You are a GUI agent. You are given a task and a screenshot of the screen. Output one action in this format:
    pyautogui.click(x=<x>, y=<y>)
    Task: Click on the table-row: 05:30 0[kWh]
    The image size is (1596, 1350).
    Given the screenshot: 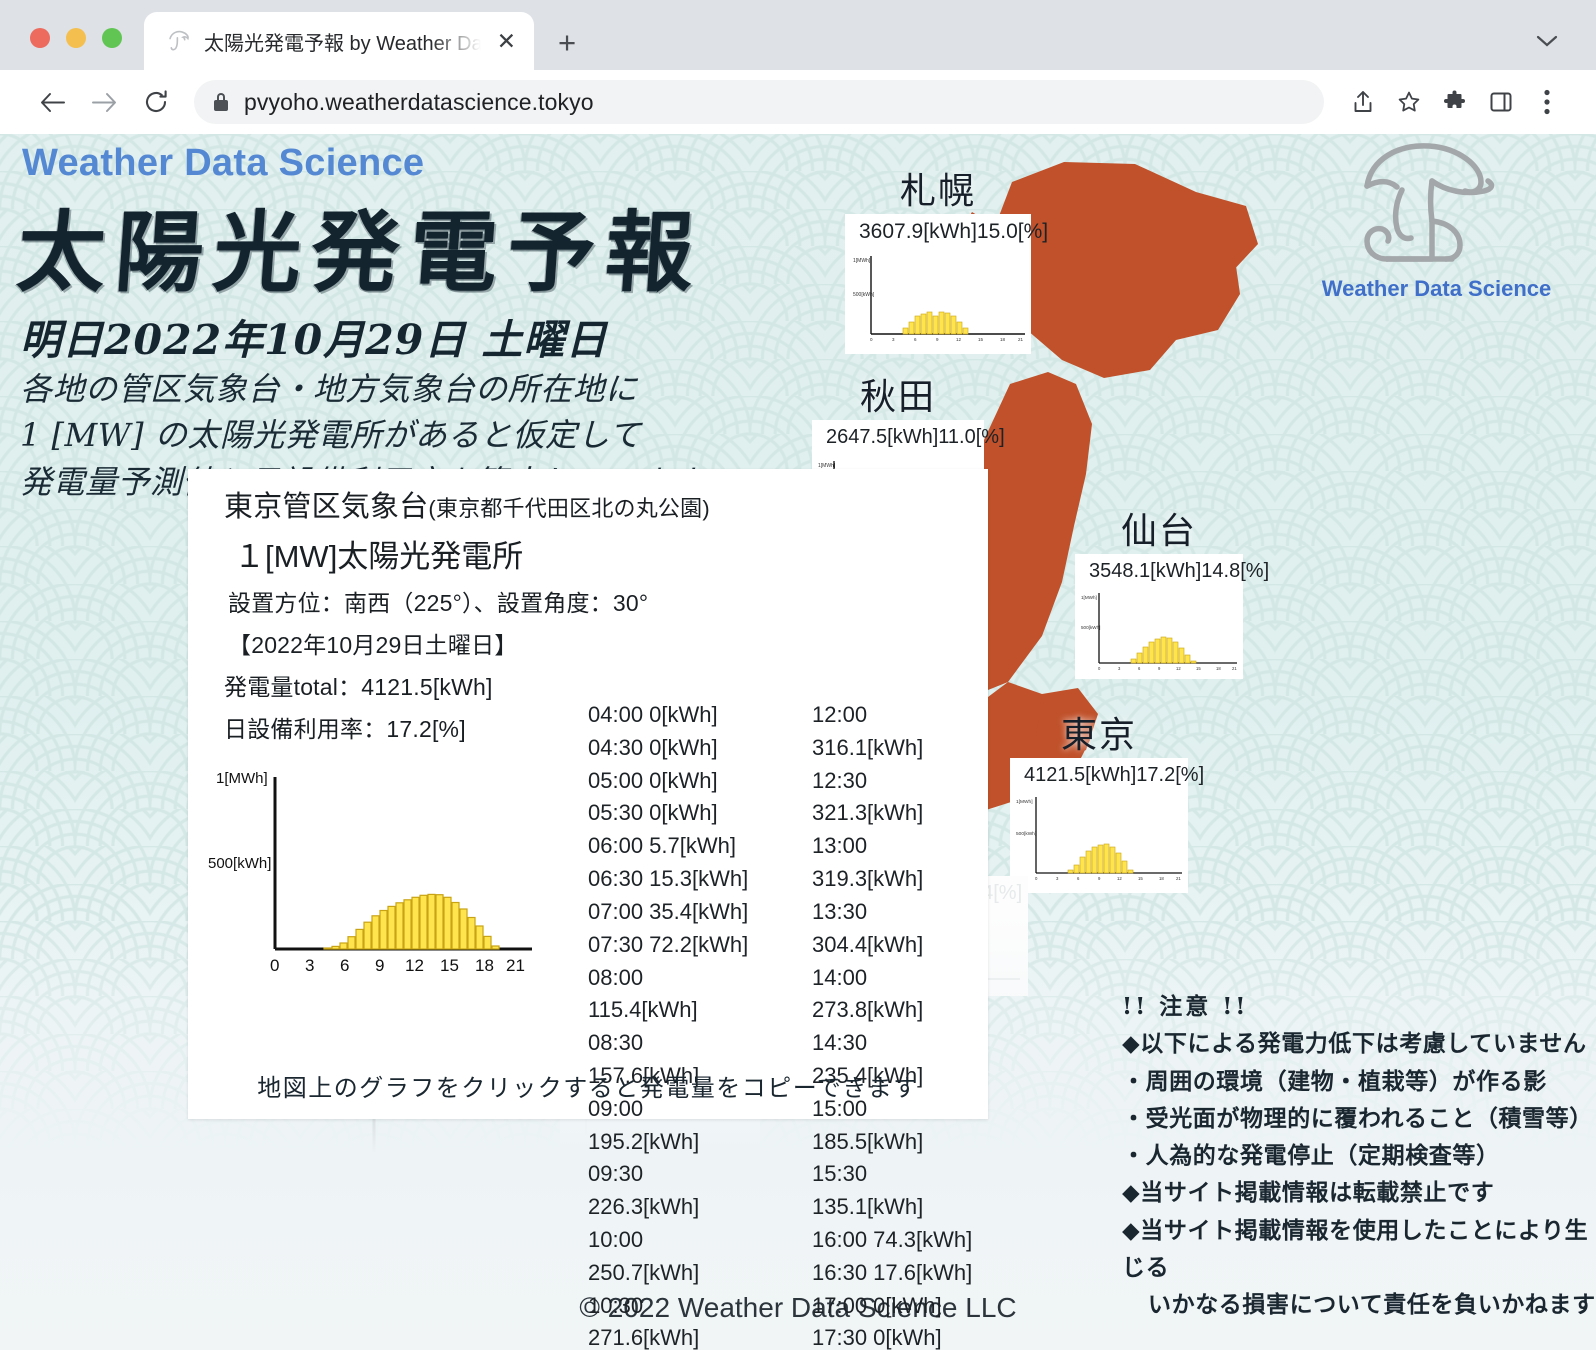 What is the action you would take?
    pyautogui.click(x=653, y=813)
    